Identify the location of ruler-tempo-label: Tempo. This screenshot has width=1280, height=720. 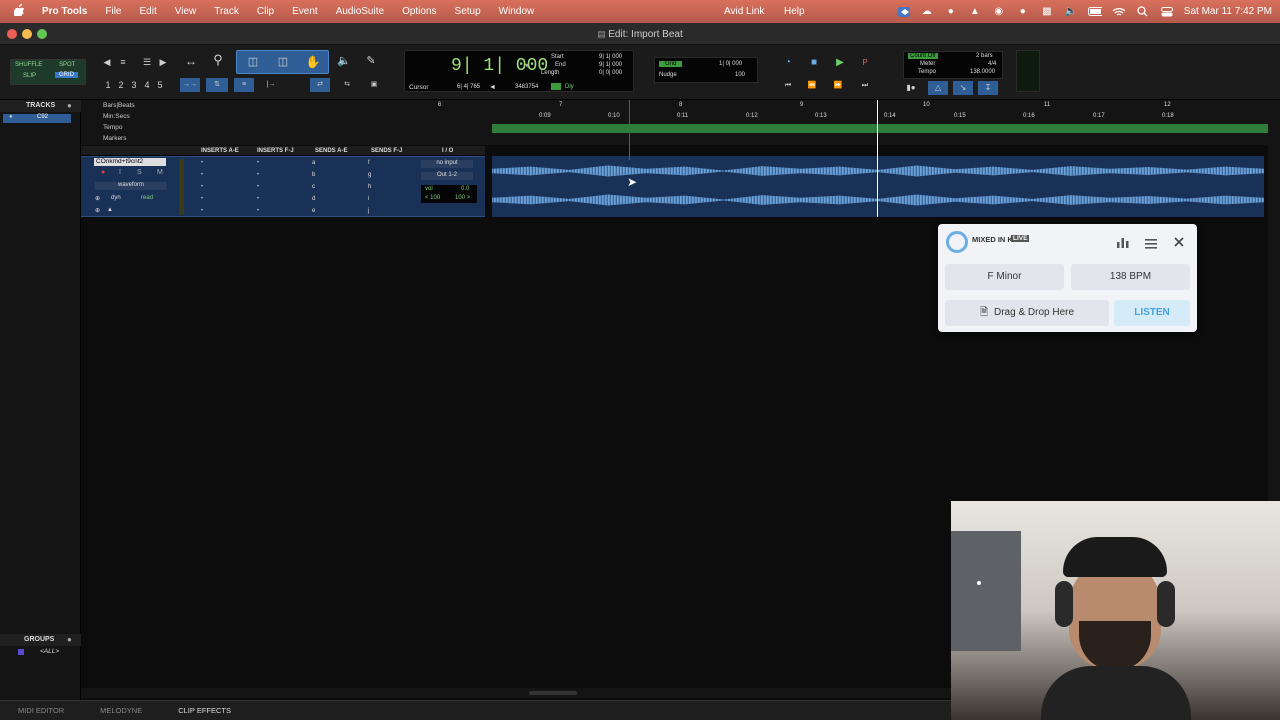
(113, 127).